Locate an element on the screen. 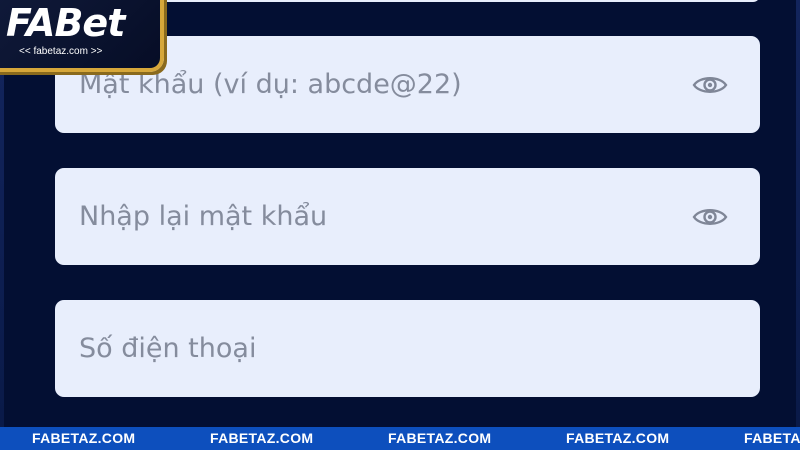  logo-brand: FABet is located at coordinates (65, 23).